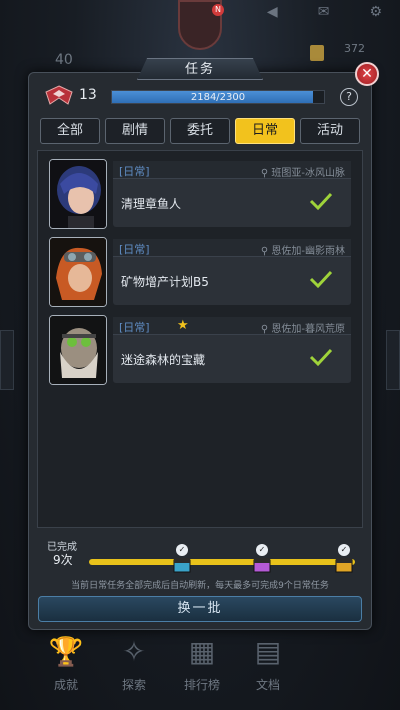 The height and width of the screenshot is (710, 400). I want to click on top-icons: ◀ ✉ ⚙, so click(324, 12).